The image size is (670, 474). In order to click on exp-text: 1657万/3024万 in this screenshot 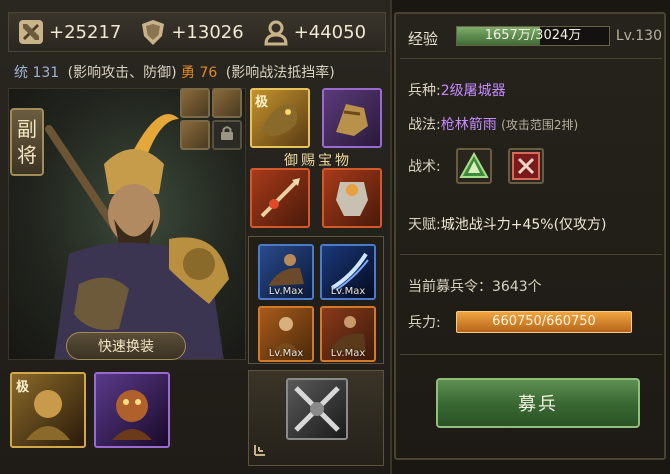, I will do `click(533, 35)`.